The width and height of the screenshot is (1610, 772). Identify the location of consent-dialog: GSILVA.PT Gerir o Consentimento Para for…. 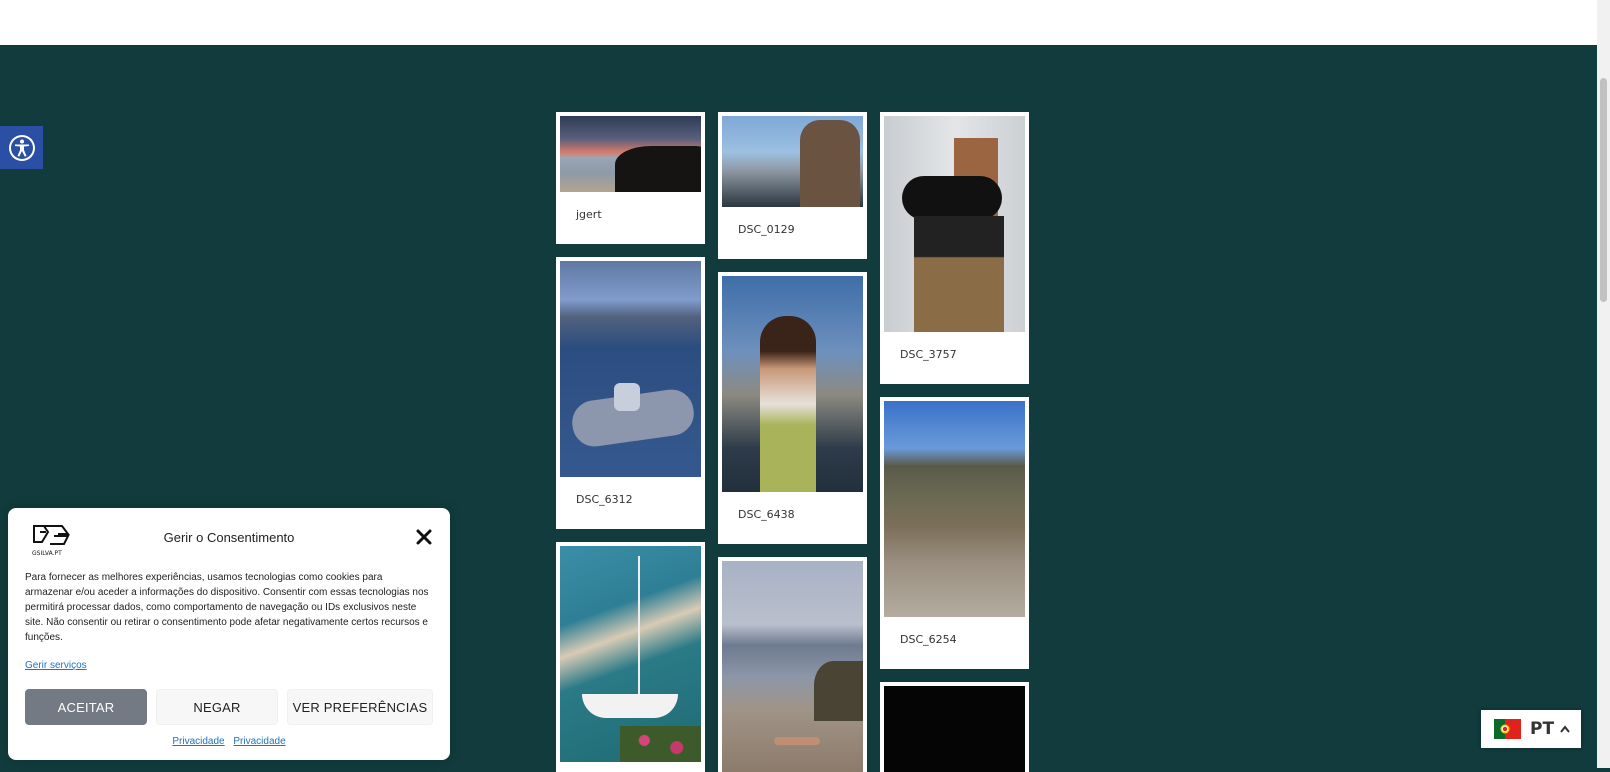
(229, 634).